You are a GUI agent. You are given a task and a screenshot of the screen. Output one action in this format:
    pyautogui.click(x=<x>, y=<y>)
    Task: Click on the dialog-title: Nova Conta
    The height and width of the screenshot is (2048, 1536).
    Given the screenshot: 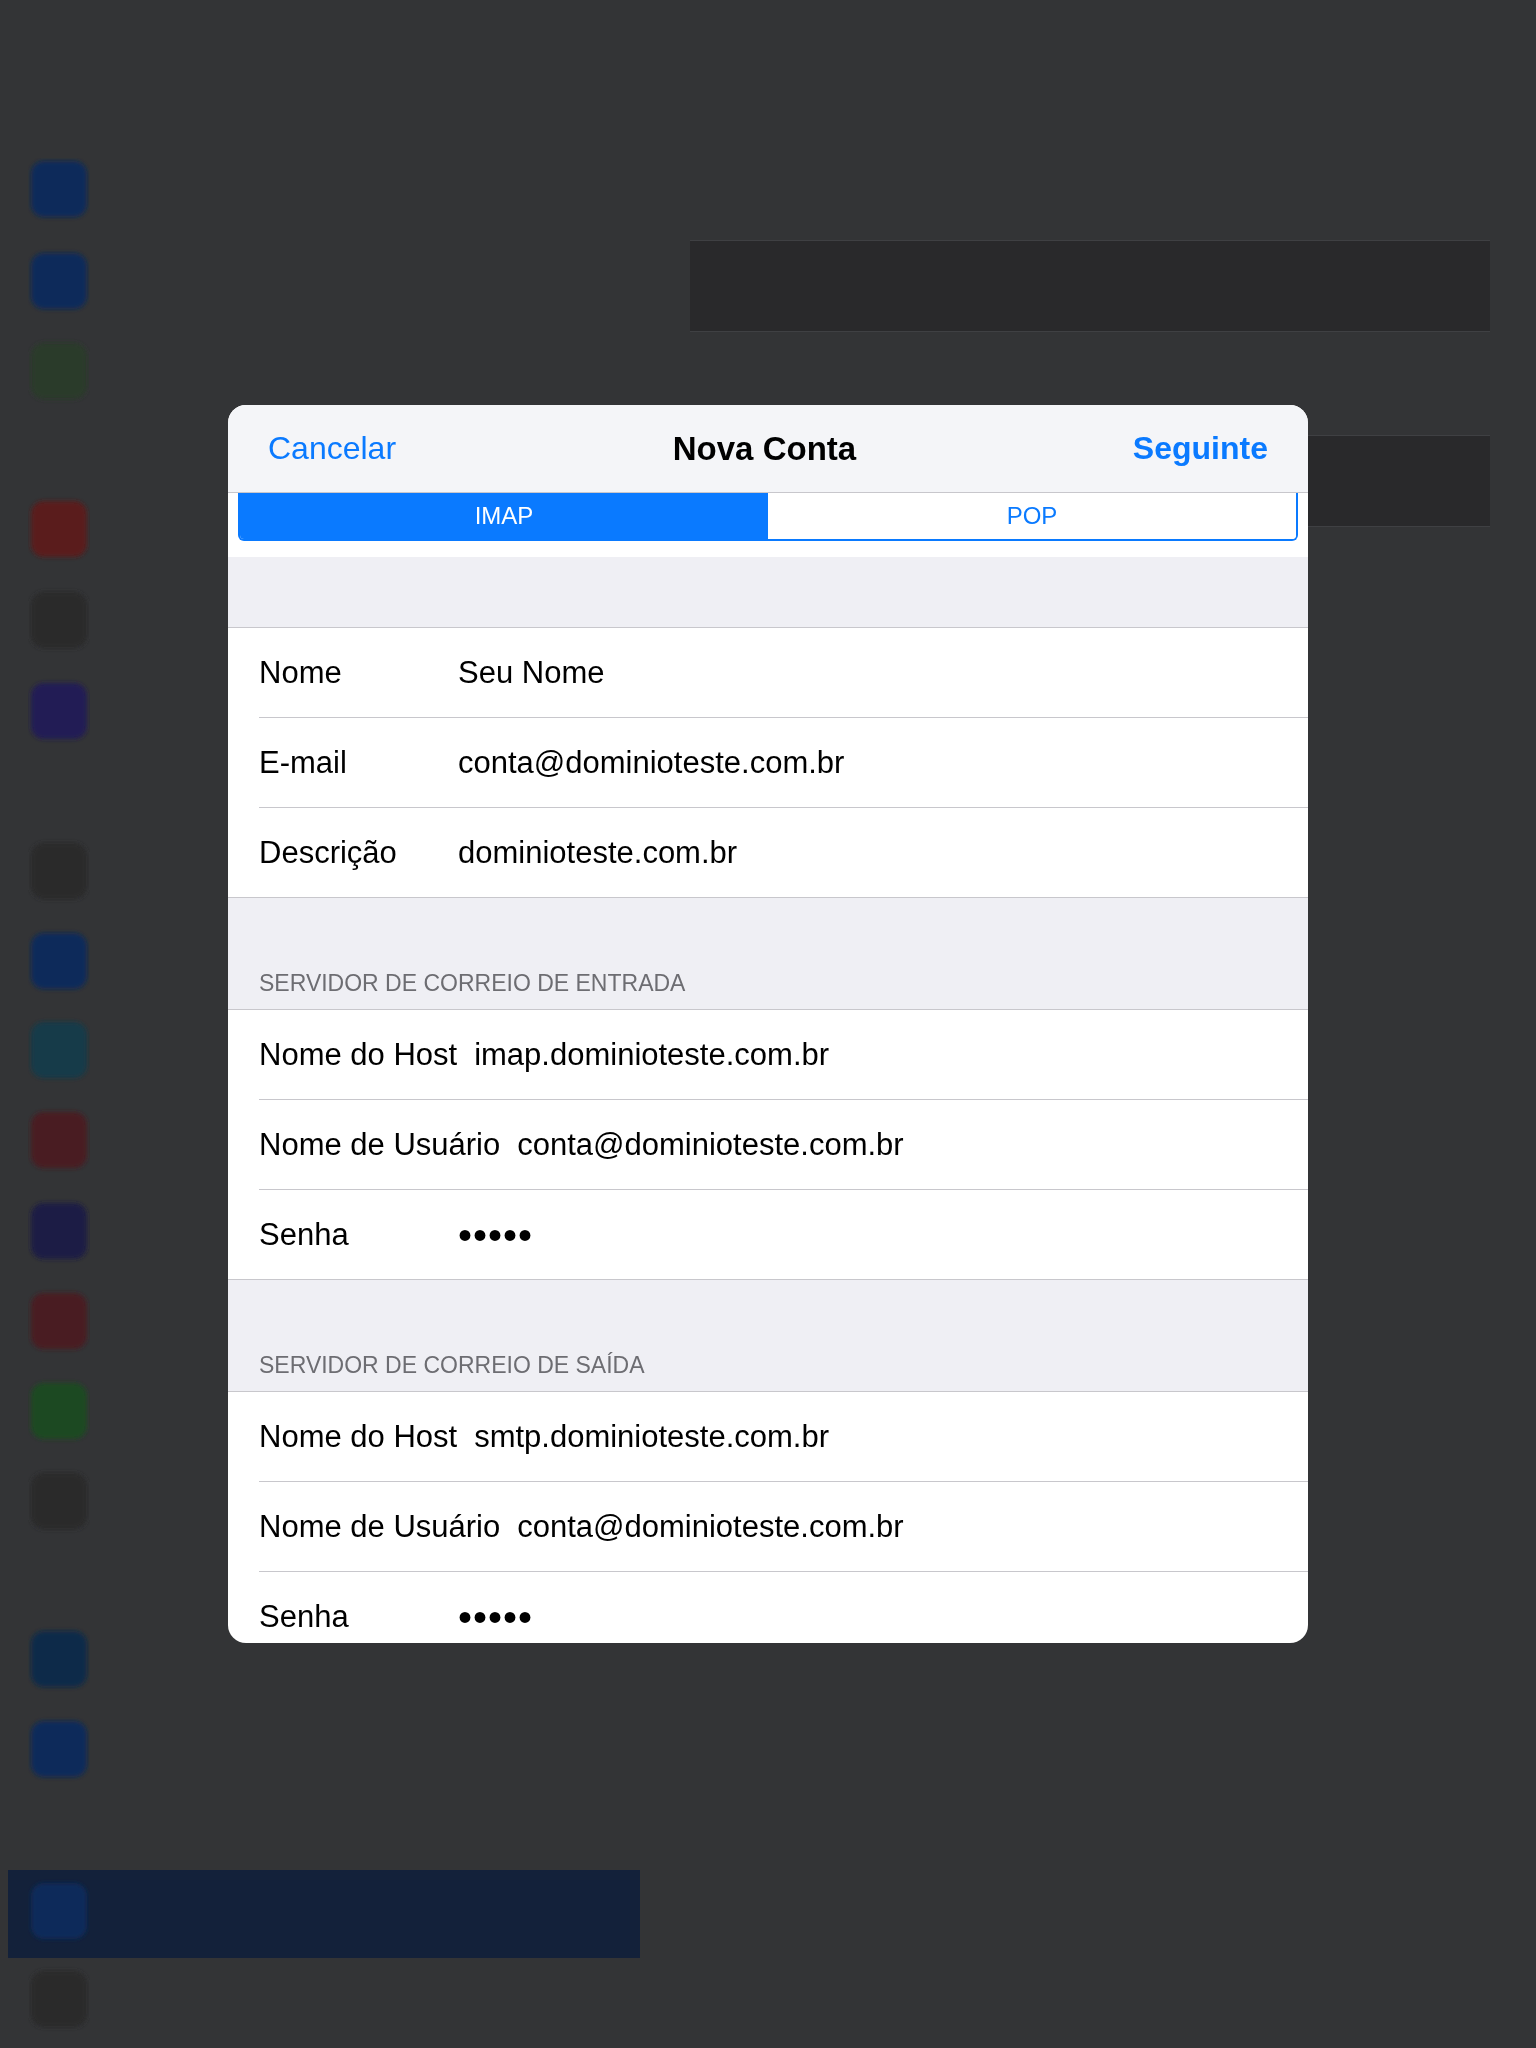 What is the action you would take?
    pyautogui.click(x=764, y=448)
    